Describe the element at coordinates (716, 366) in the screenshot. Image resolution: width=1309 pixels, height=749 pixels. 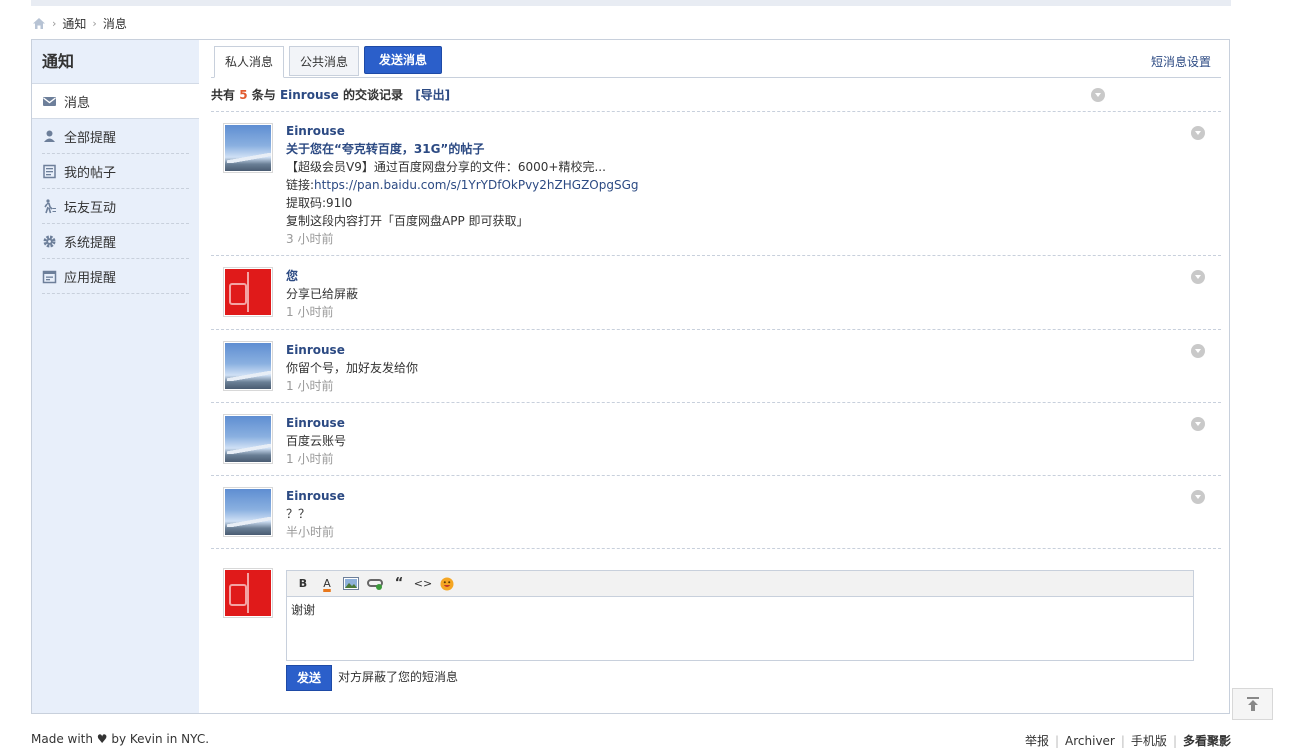
I see `list-item: Einrouse 你留个号，加好友发给你 1 小时前` at that location.